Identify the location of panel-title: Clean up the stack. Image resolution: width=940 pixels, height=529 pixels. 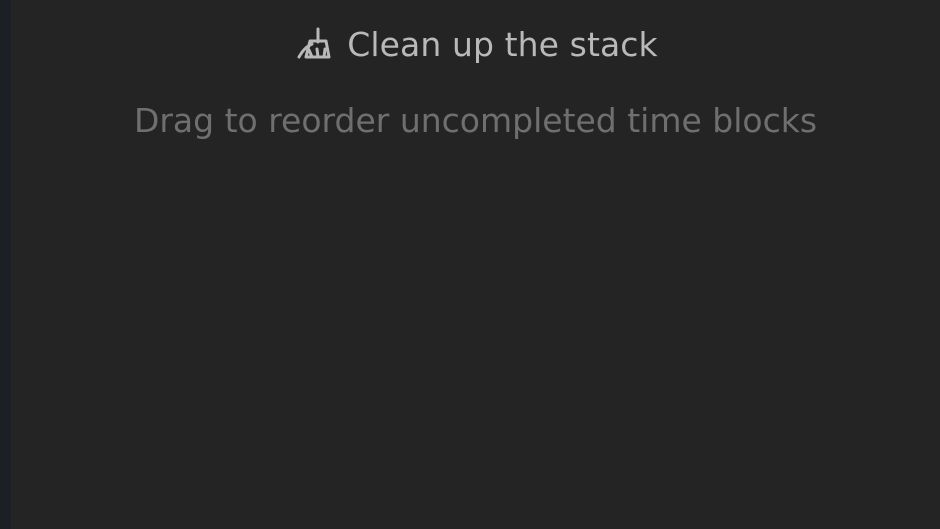
(502, 44).